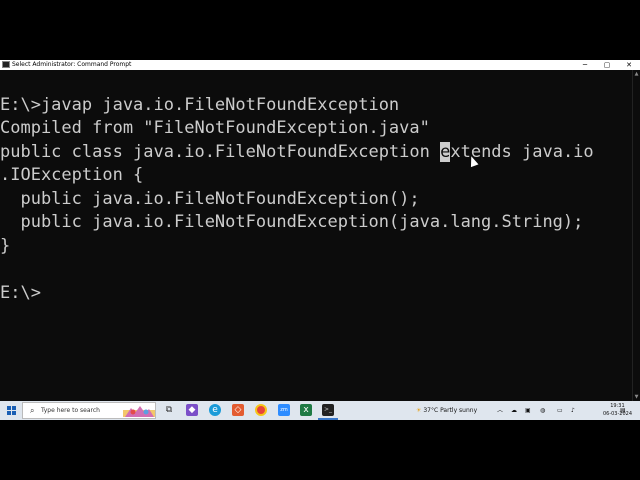  I want to click on notifications-icon: ▤, so click(623, 410).